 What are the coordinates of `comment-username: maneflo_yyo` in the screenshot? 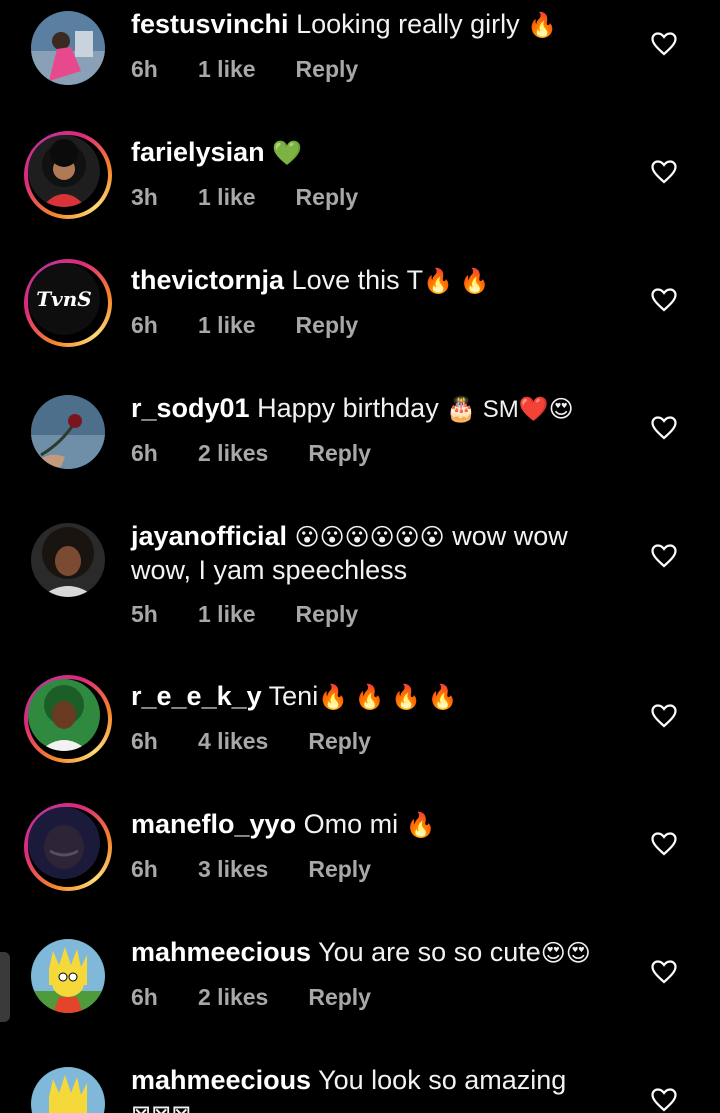 It's located at (213, 824).